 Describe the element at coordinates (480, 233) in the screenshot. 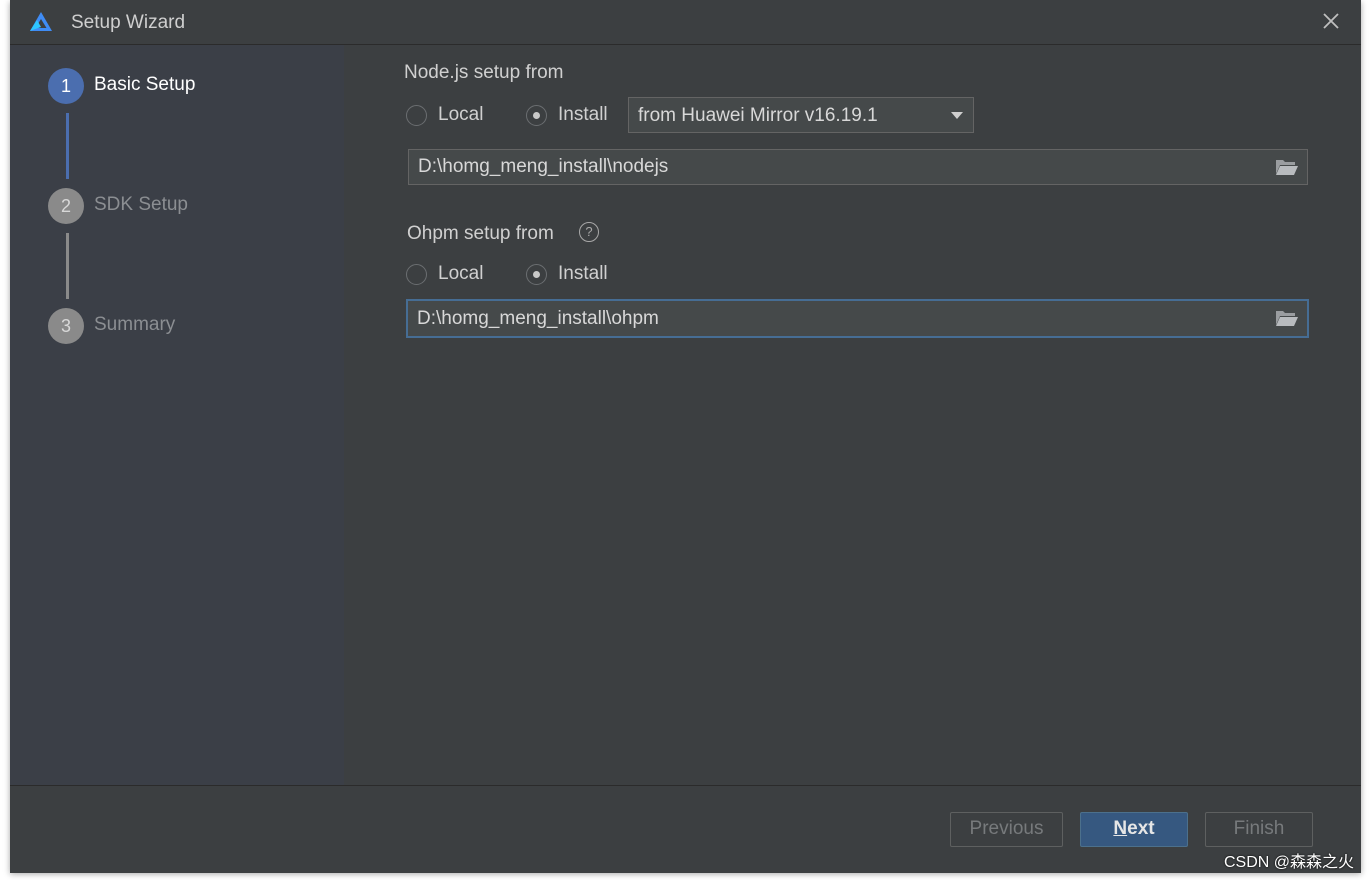

I see `ohpm-setup-label: Ohpm setup from` at that location.